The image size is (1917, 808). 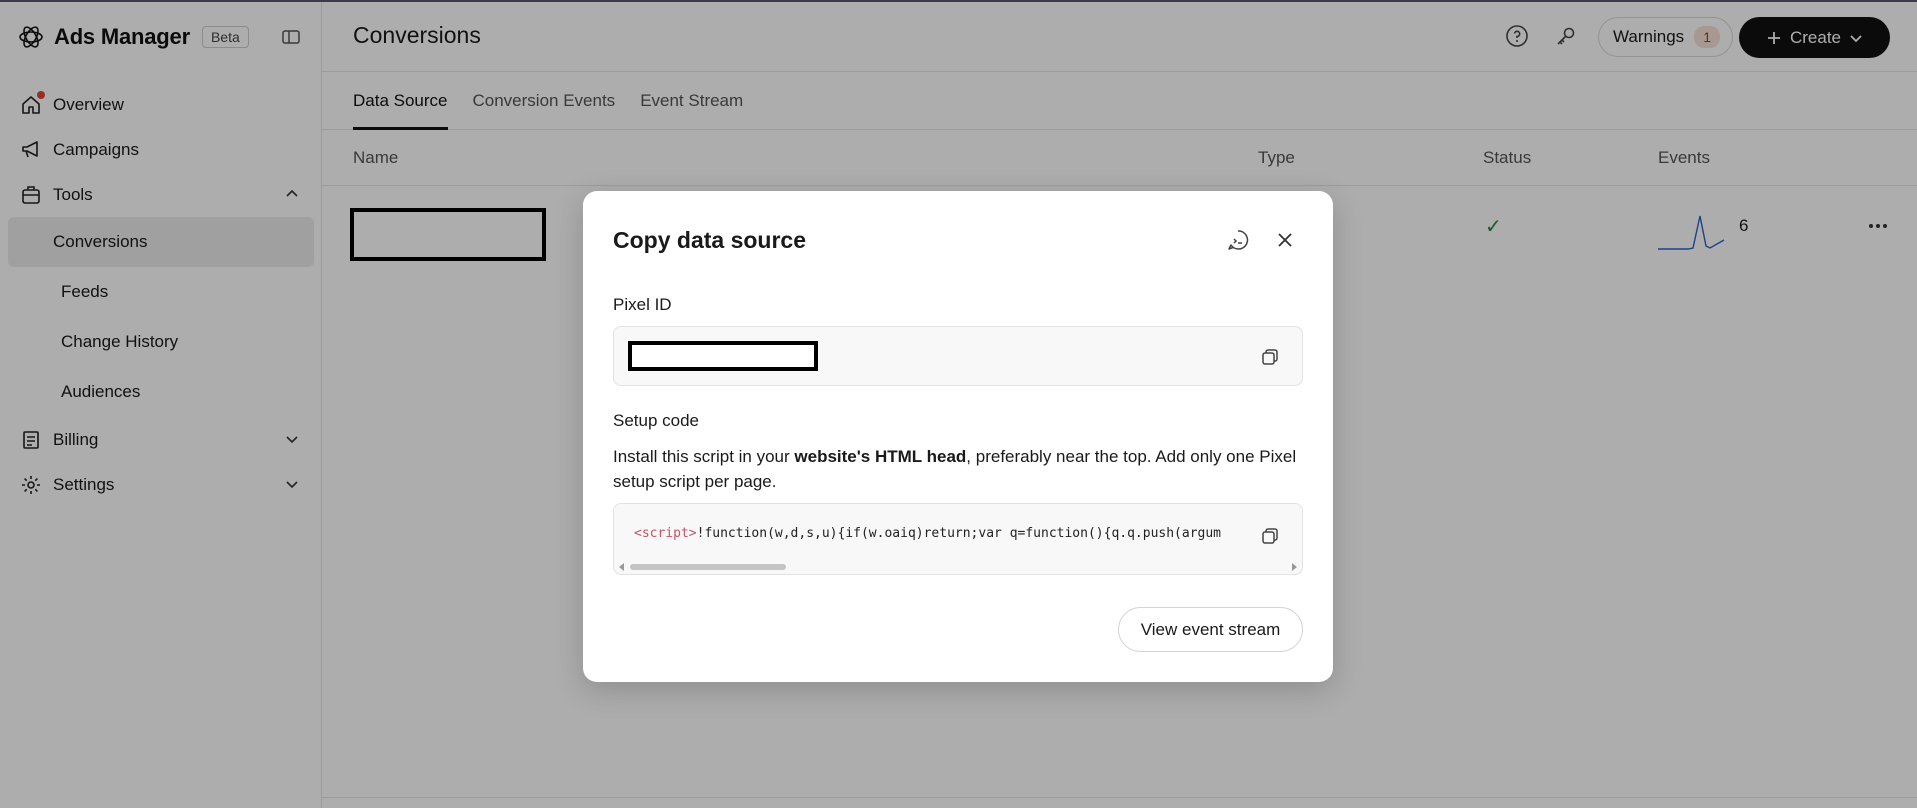 What do you see at coordinates (656, 420) in the screenshot?
I see `setup-code-label: Setup code` at bounding box center [656, 420].